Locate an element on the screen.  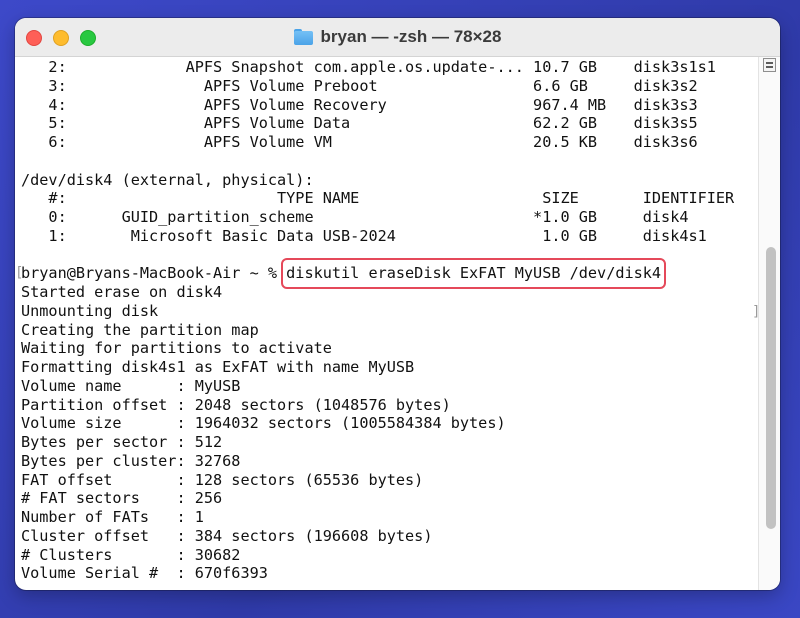
prompt-mark-left: [ is located at coordinates (19, 273).